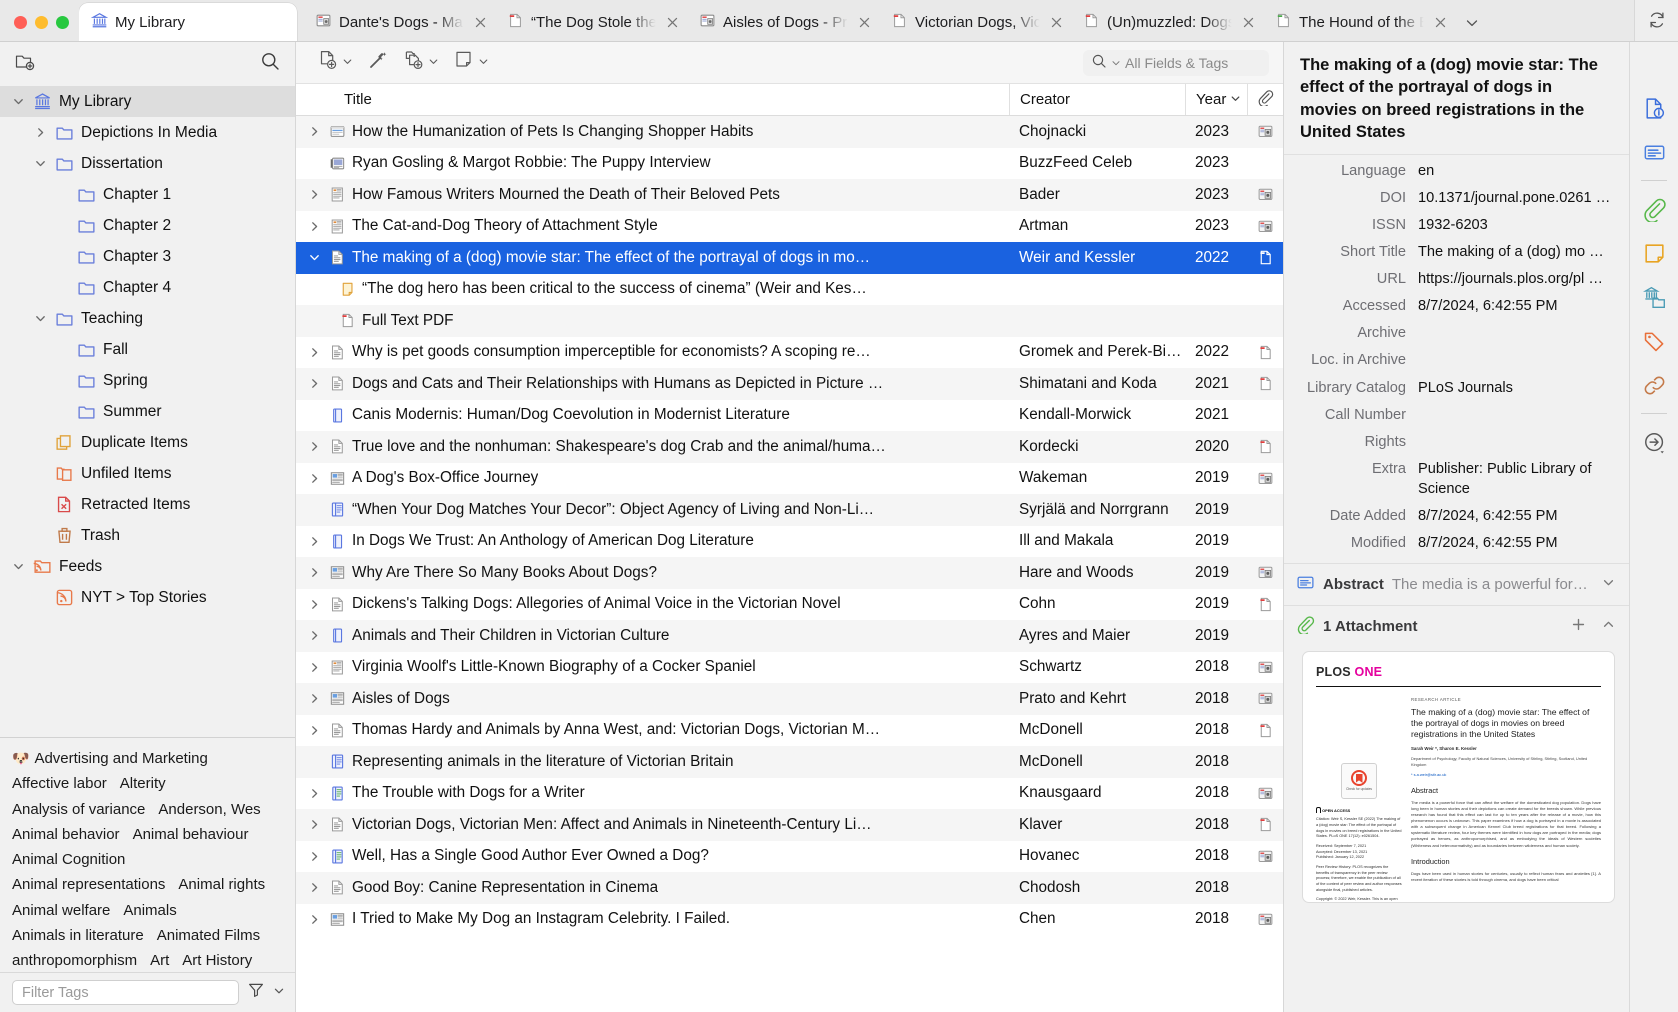  Describe the element at coordinates (62, 22) in the screenshot. I see `maximize-window-button` at that location.